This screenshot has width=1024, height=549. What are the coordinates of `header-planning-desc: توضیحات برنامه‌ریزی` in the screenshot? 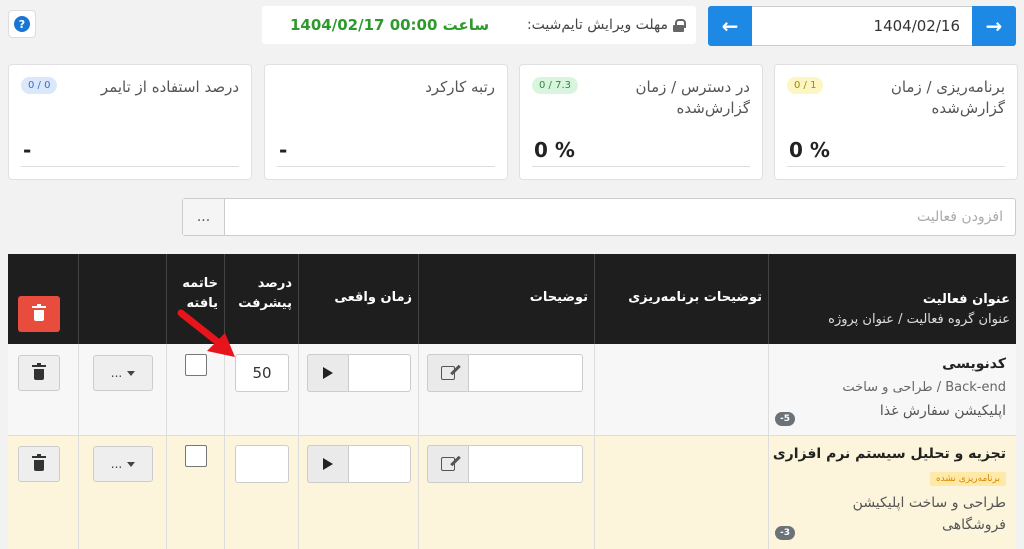 It's located at (681, 299).